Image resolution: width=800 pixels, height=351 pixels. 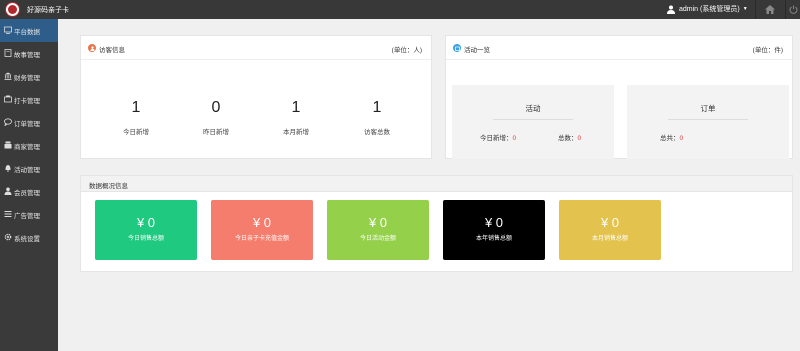 I want to click on sidebar-item-label: 故事管理, so click(x=27, y=55).